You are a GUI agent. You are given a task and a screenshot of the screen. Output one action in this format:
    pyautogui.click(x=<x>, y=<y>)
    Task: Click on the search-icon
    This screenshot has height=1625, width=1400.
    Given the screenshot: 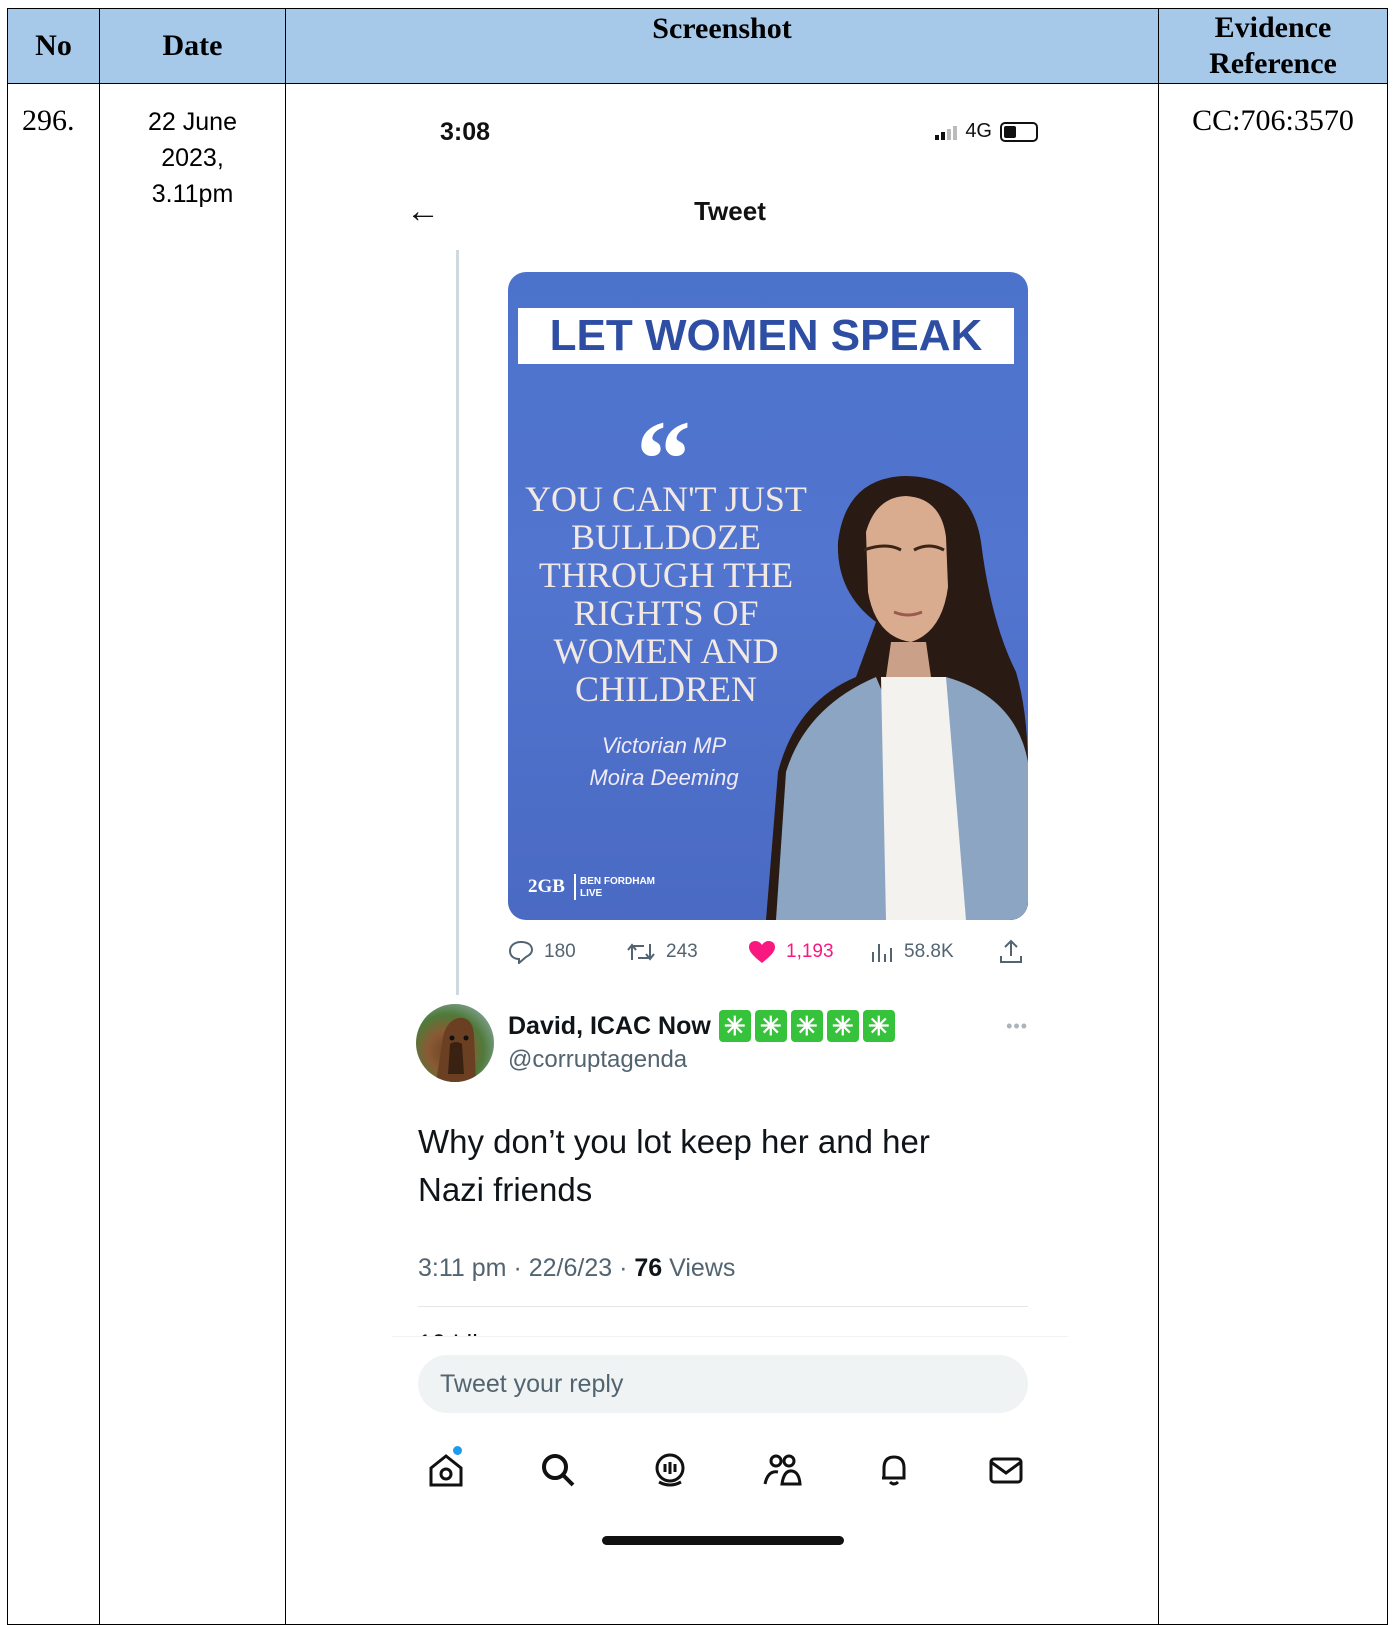 What is the action you would take?
    pyautogui.click(x=558, y=1470)
    